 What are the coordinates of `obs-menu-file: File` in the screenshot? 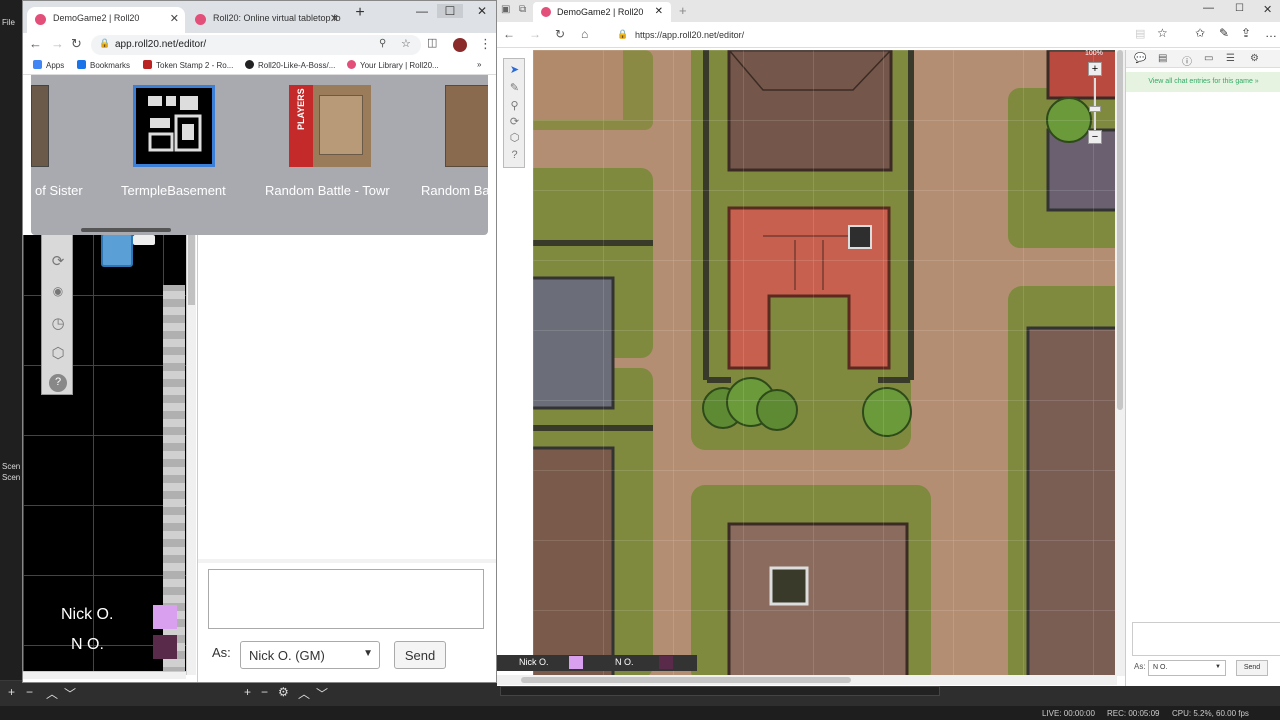 It's located at (8, 22).